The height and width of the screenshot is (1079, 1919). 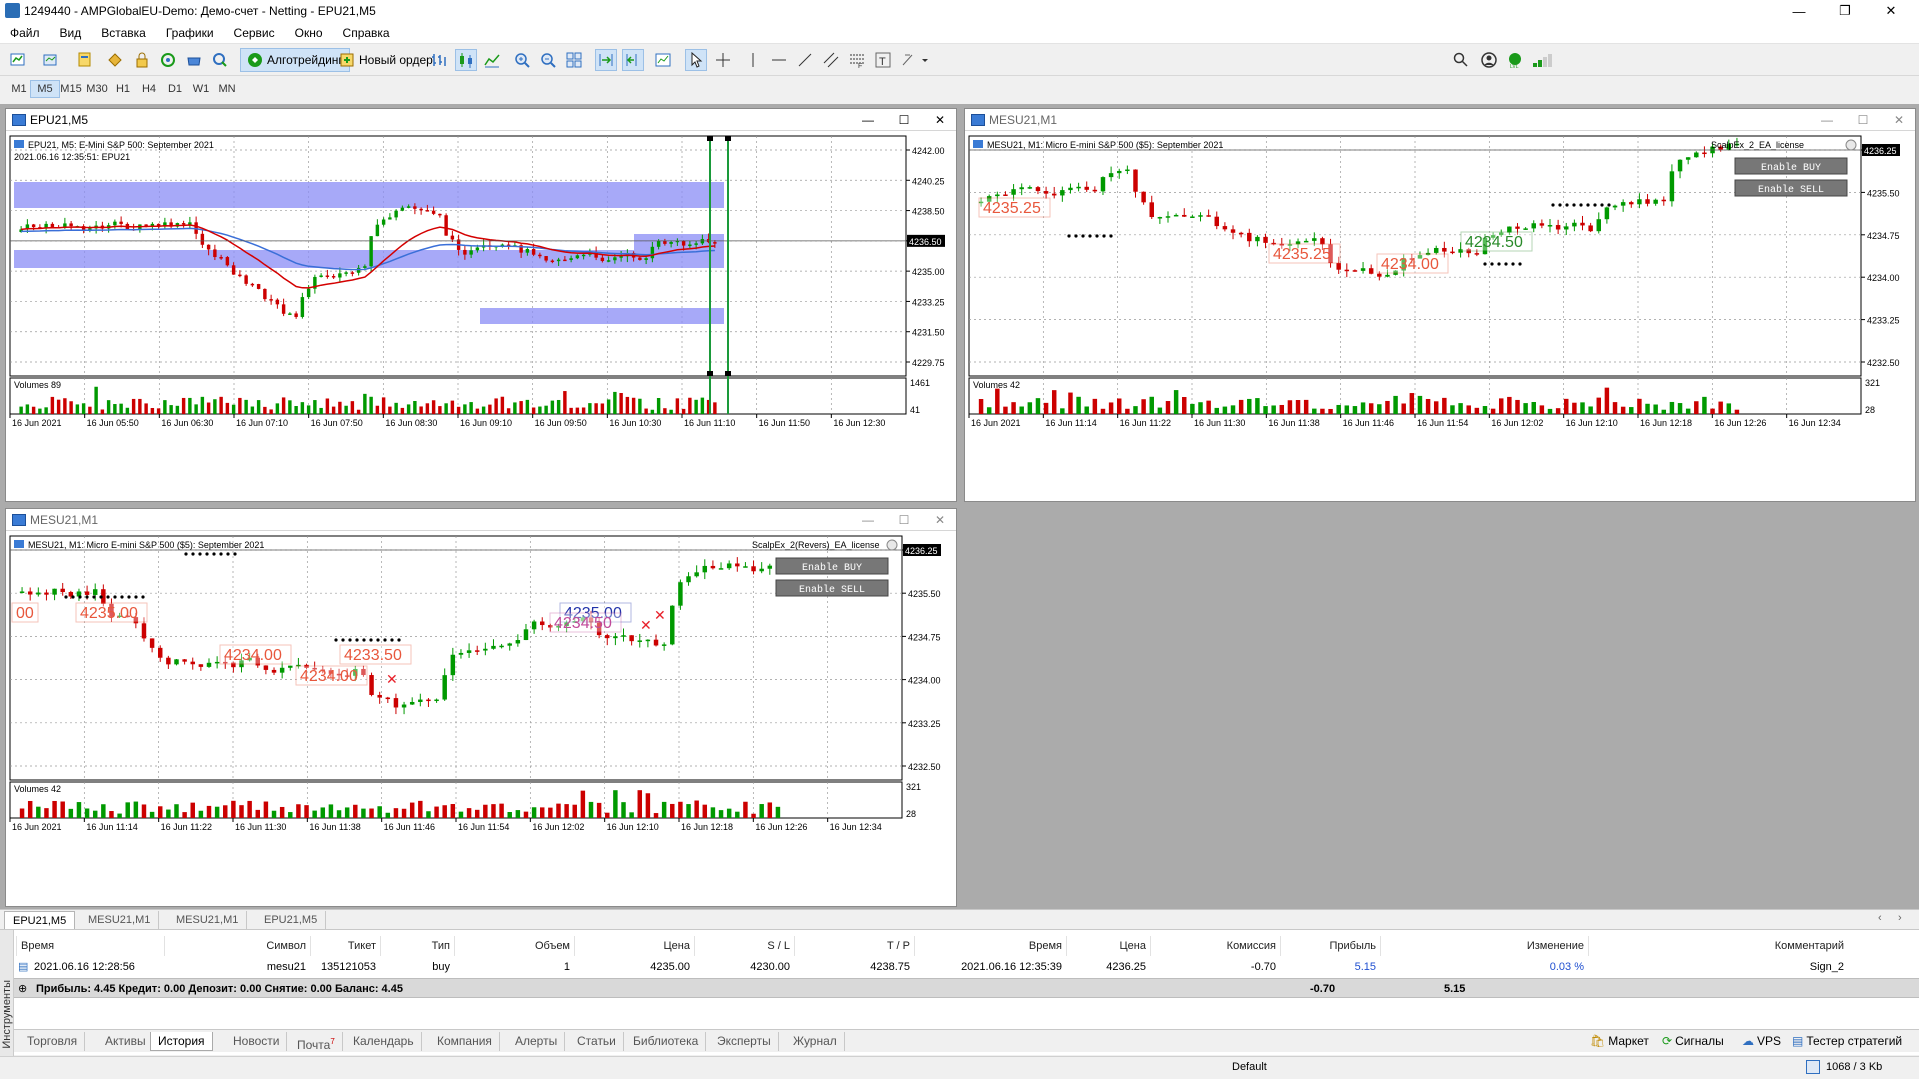 What do you see at coordinates (696, 60) in the screenshot?
I see `cursor-icon` at bounding box center [696, 60].